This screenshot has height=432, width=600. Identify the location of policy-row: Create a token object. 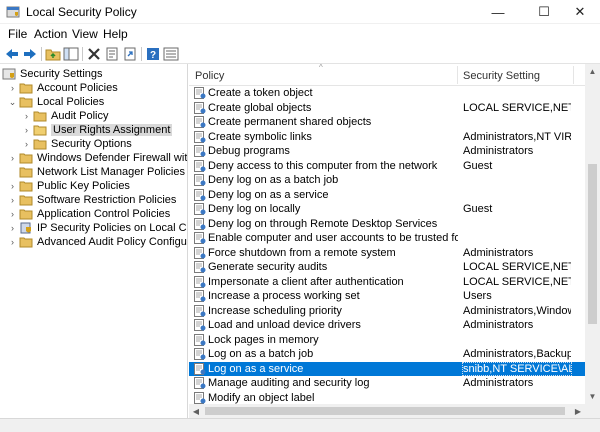
(387, 93).